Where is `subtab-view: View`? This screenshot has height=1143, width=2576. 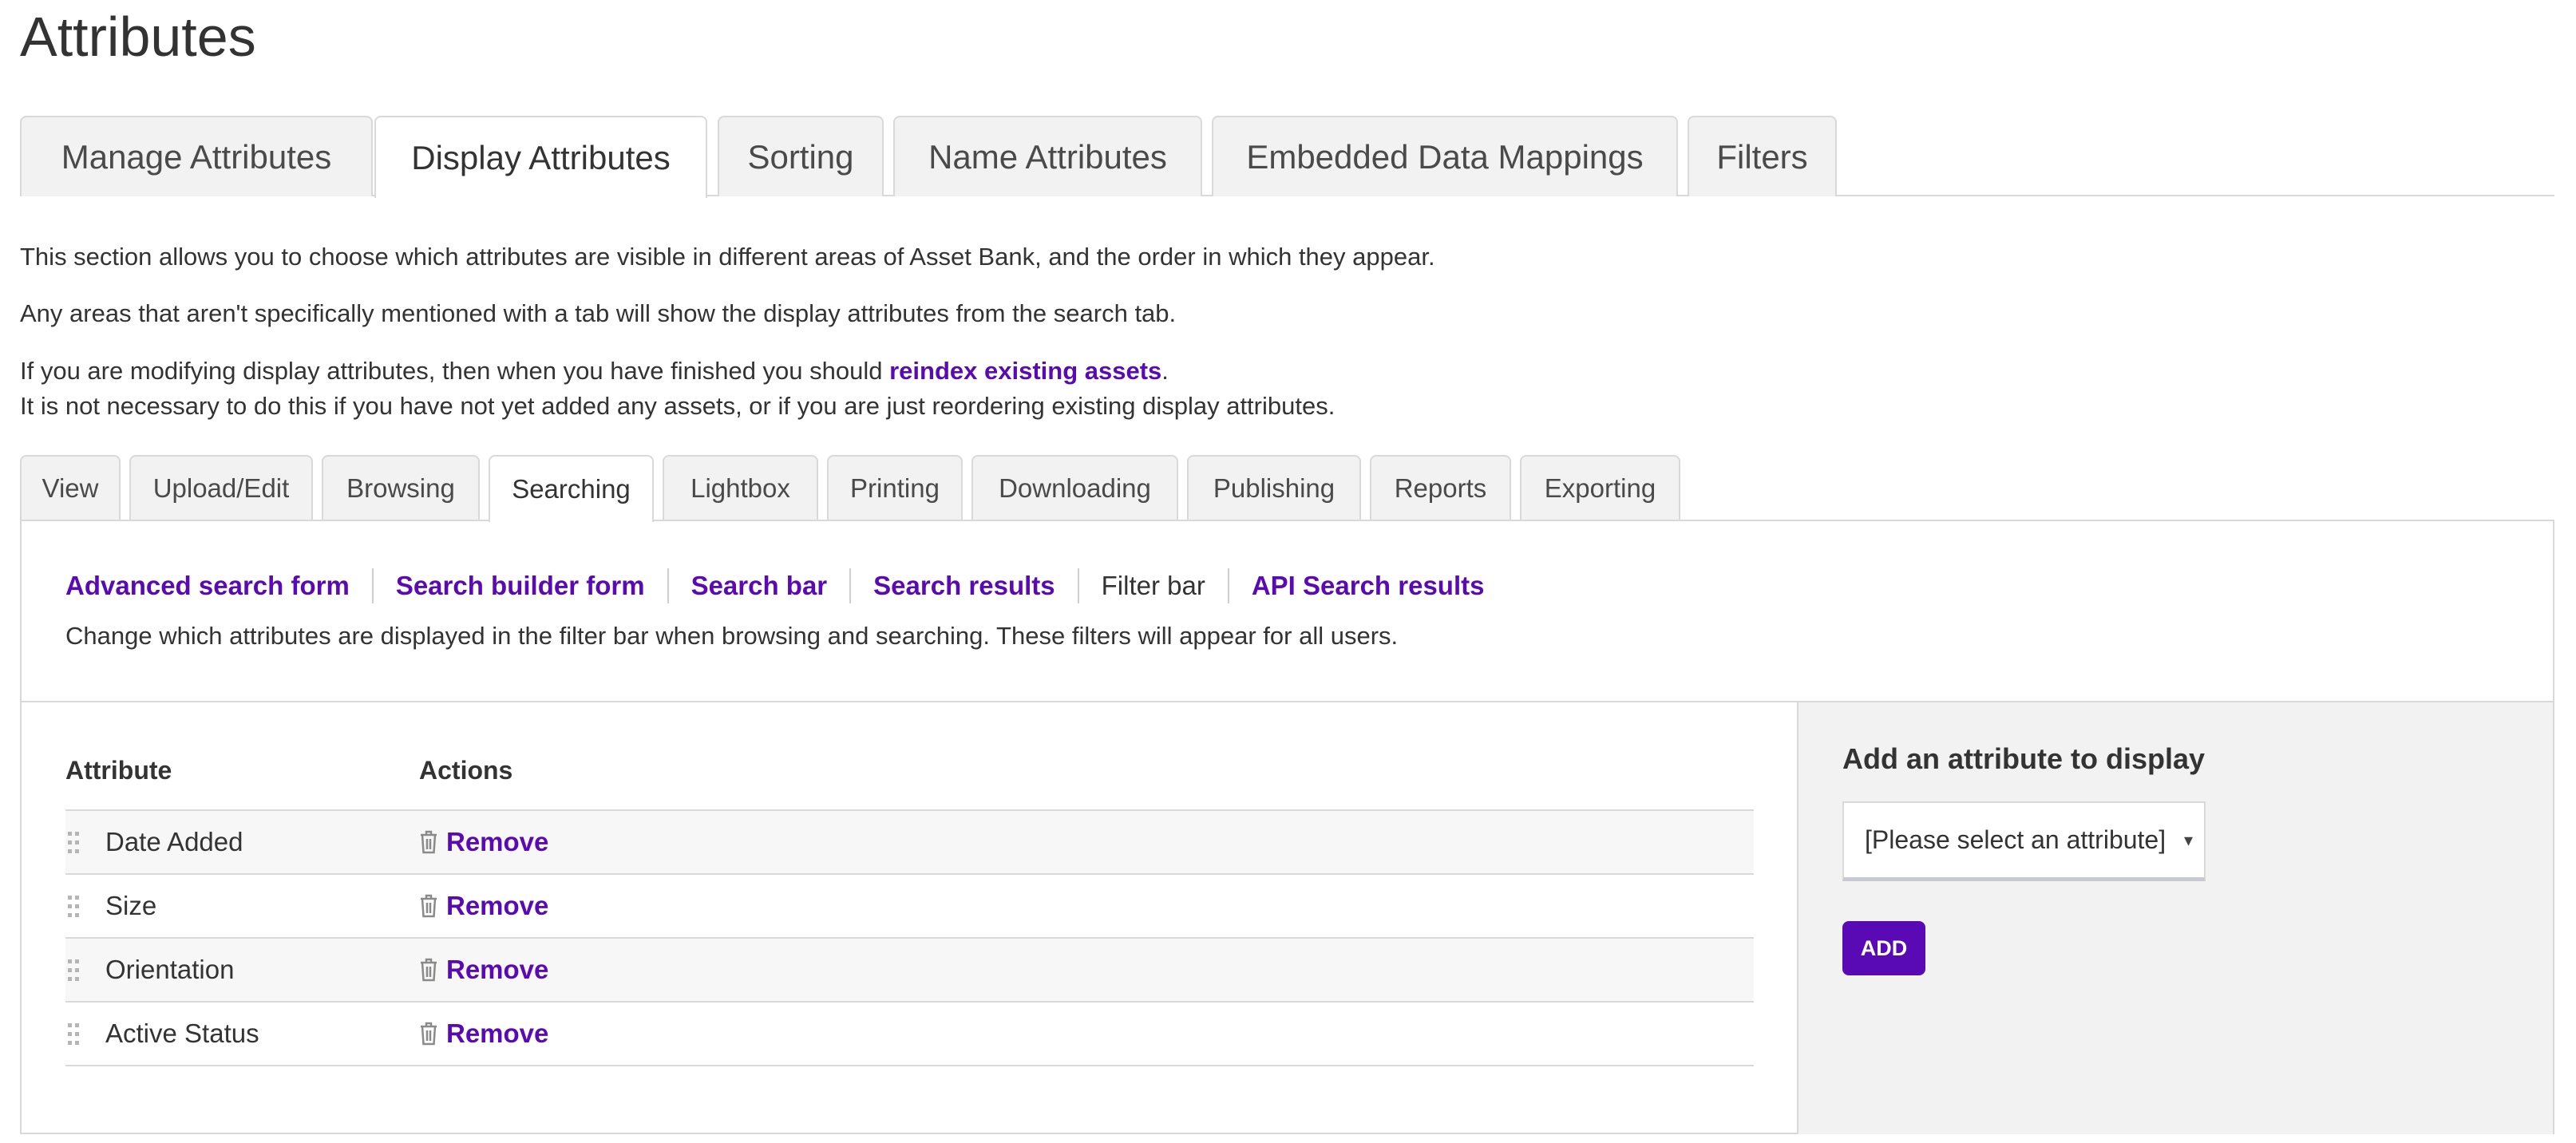 subtab-view: View is located at coordinates (71, 488).